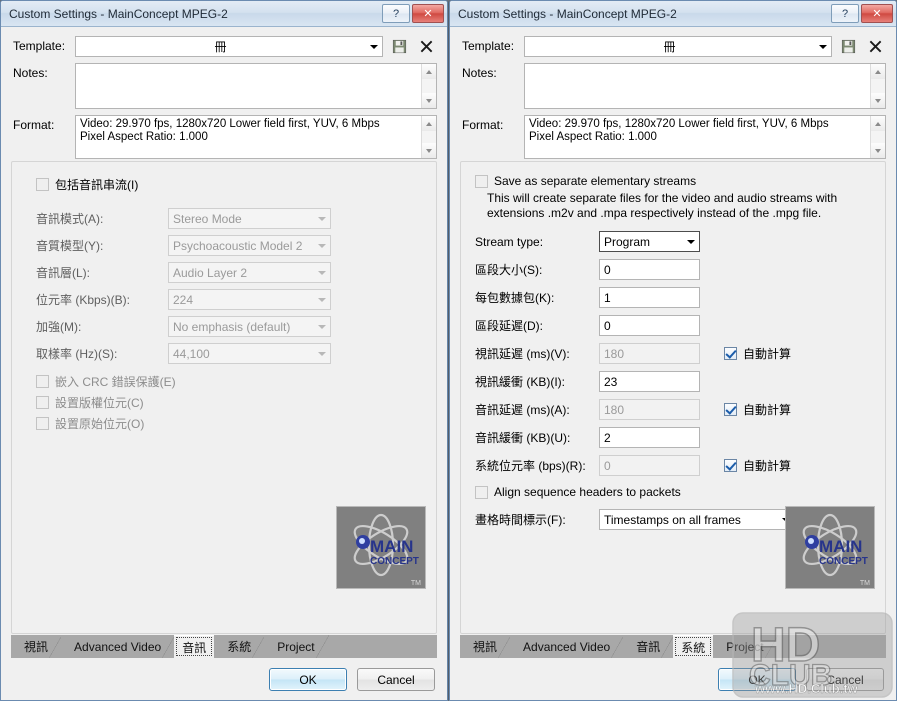 The image size is (897, 701). What do you see at coordinates (381, 547) in the screenshot?
I see `mainconcept-logo: MAIN CONCEPT TM` at bounding box center [381, 547].